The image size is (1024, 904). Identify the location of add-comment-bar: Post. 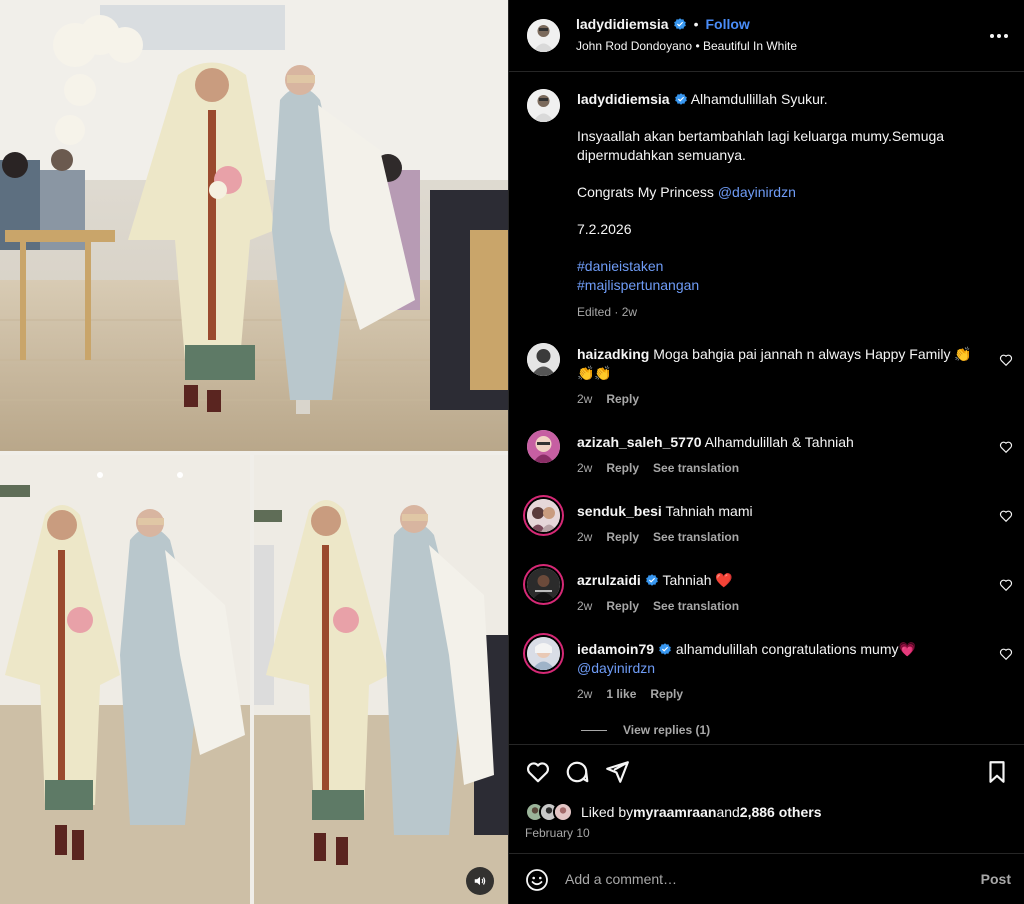
(766, 878).